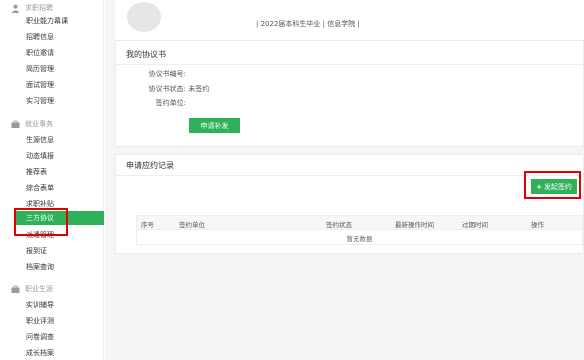 Image resolution: width=584 pixels, height=360 pixels. I want to click on column-header: 签约单位, so click(192, 225).